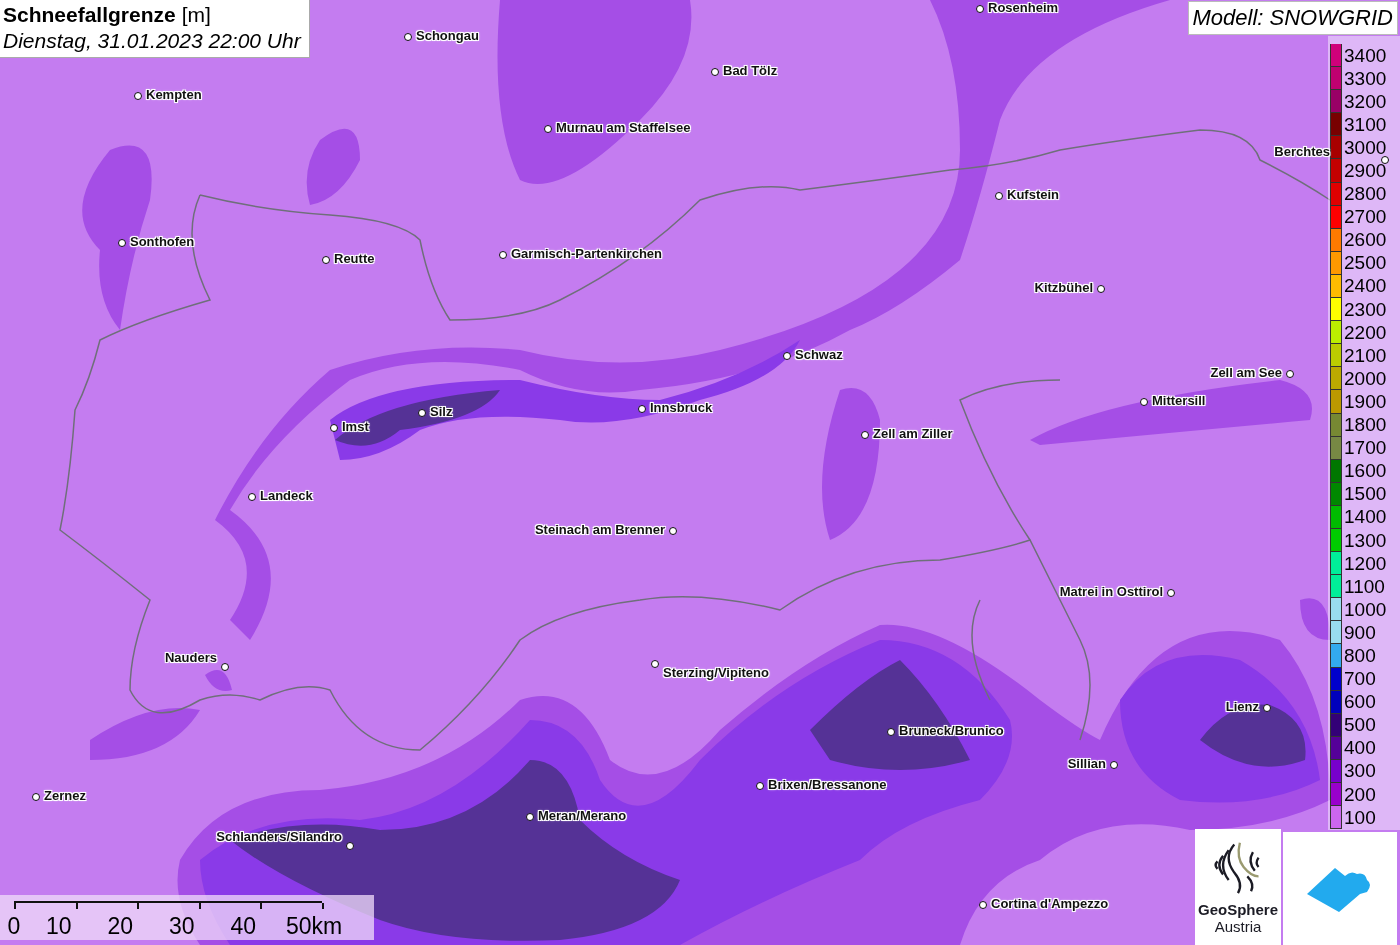 This screenshot has width=1400, height=945. What do you see at coordinates (1365, 217) in the screenshot?
I see `legend-label: 2700` at bounding box center [1365, 217].